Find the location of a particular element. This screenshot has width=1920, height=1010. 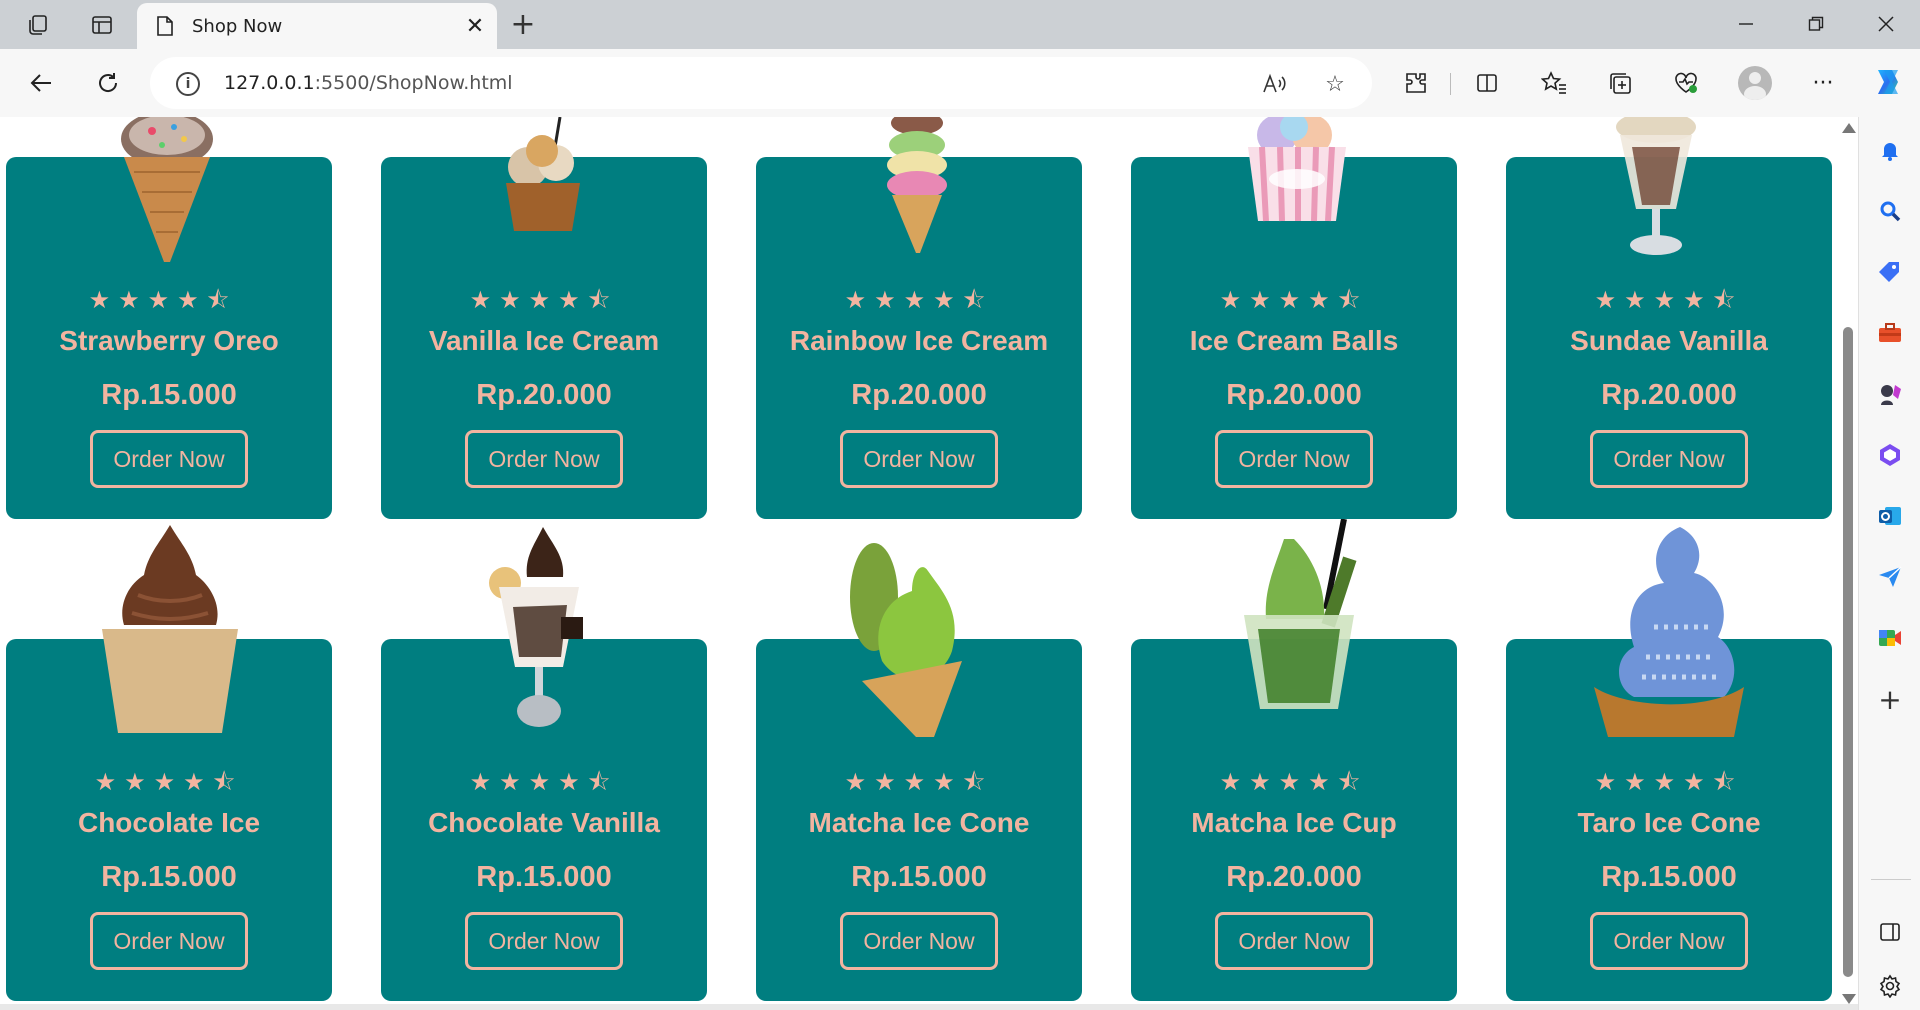

strawberry-oreo-image is located at coordinates (167, 189).